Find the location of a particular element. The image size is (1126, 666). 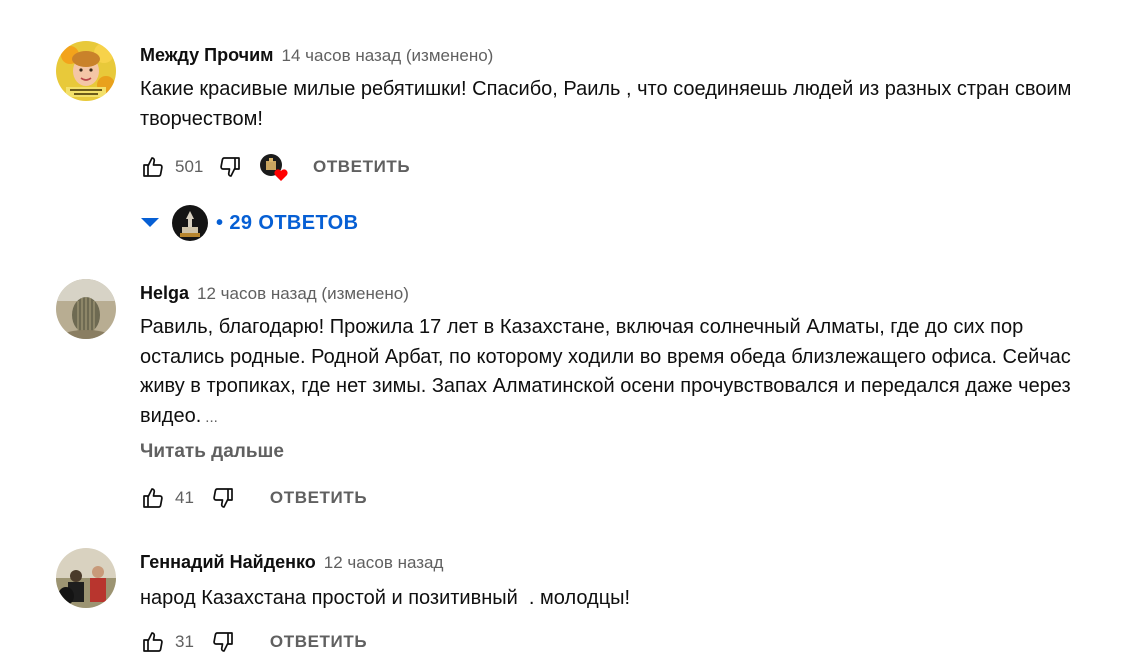

comment-header: Helga 12 часов назад (изменено) is located at coordinates (274, 293).